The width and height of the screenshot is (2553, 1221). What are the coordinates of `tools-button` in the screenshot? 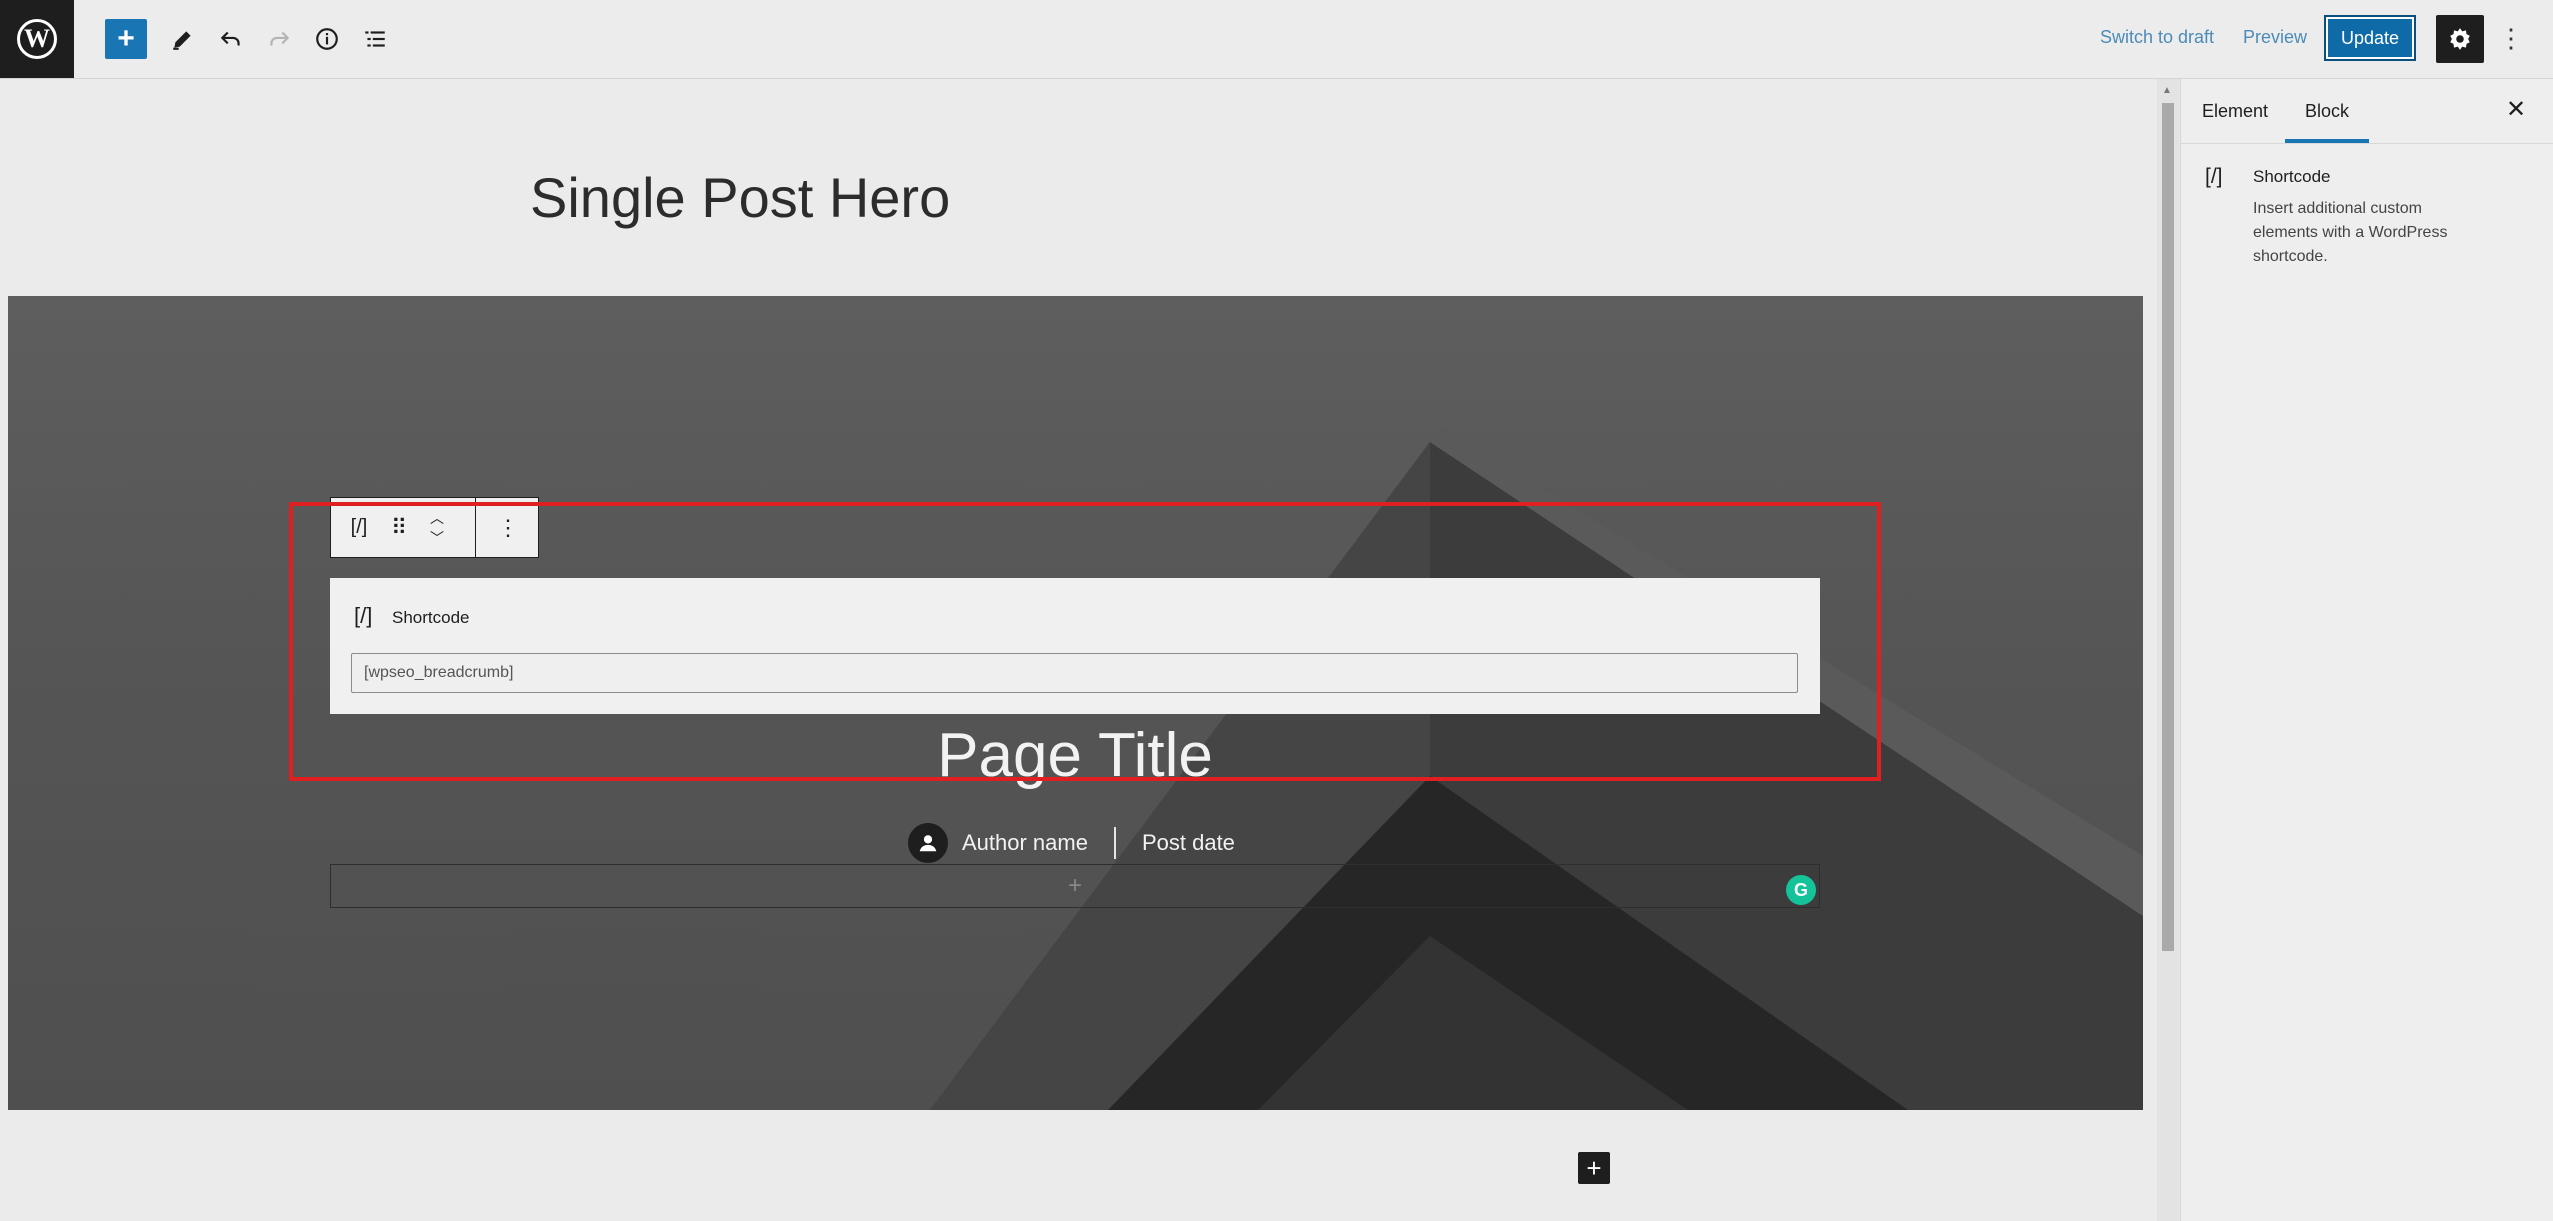 It's located at (183, 39).